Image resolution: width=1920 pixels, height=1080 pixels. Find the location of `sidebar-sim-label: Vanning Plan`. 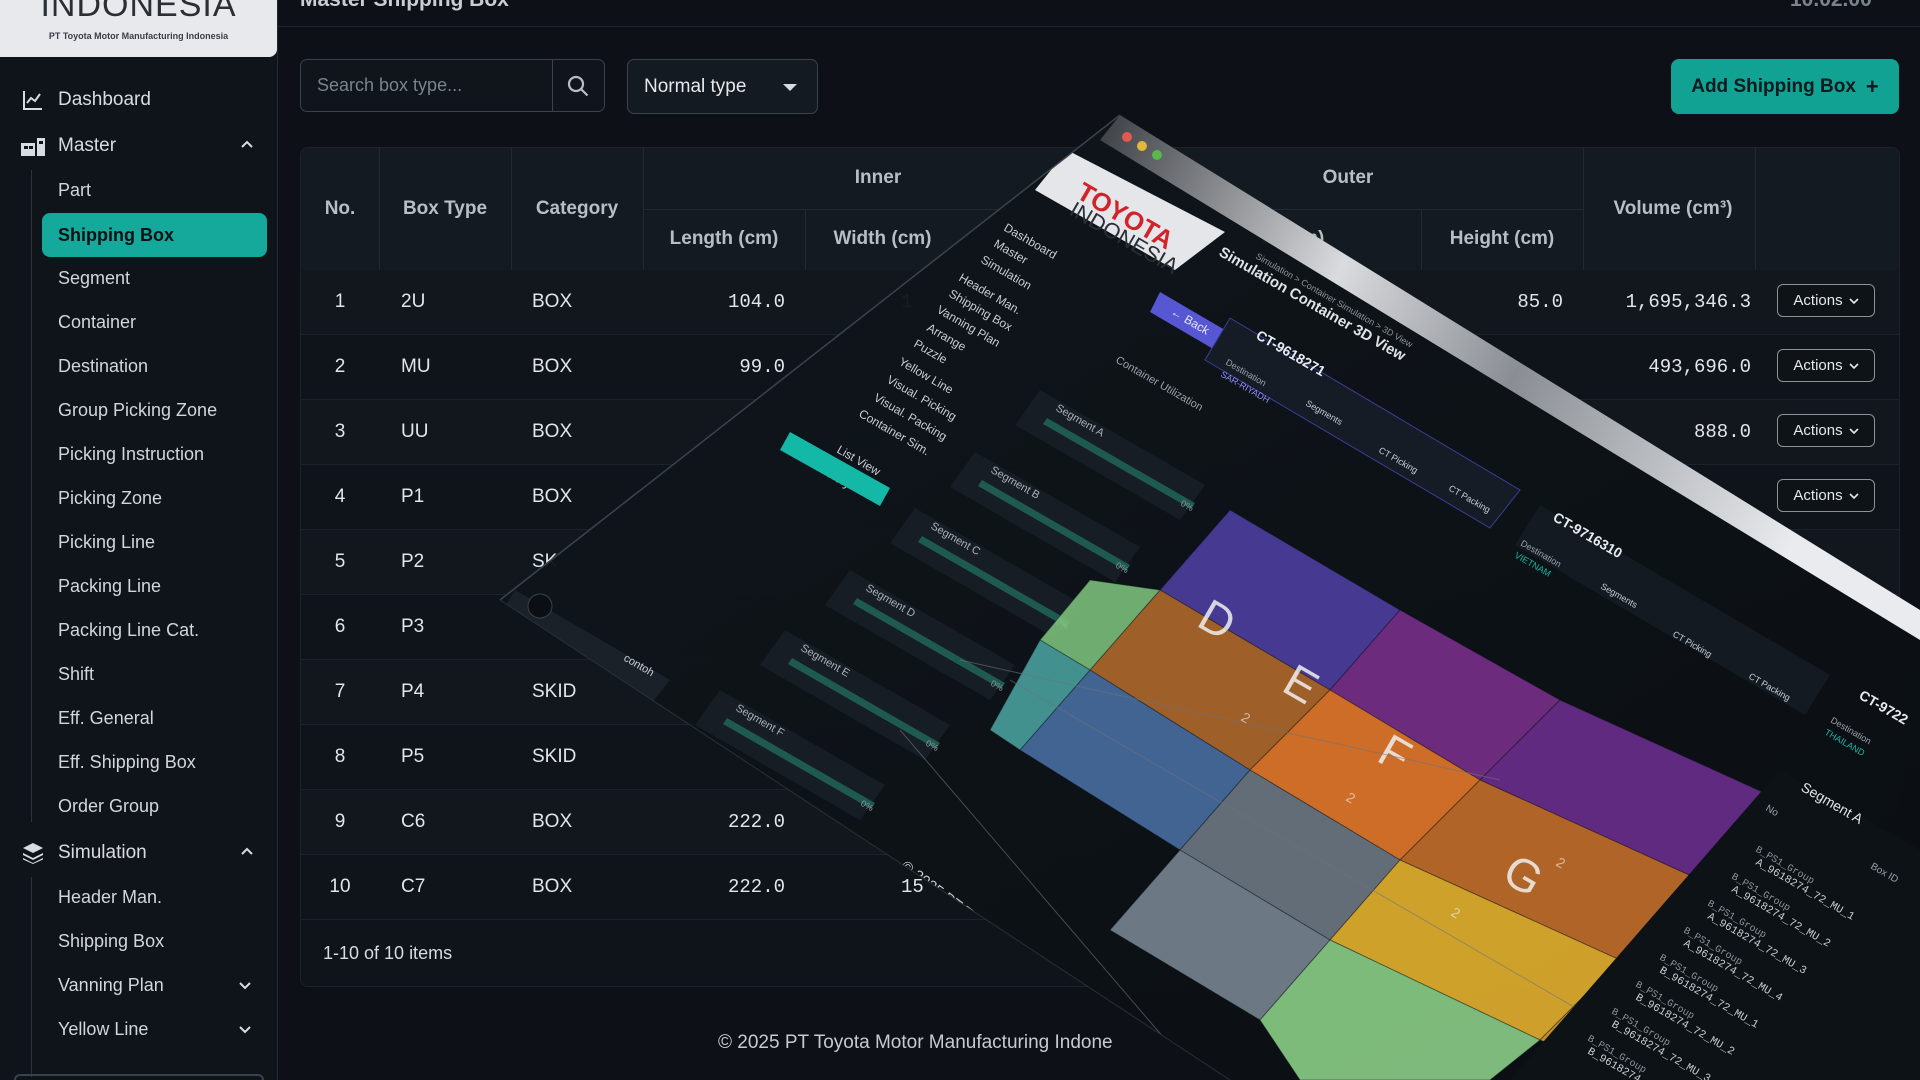

sidebar-sim-label: Vanning Plan is located at coordinates (111, 984).